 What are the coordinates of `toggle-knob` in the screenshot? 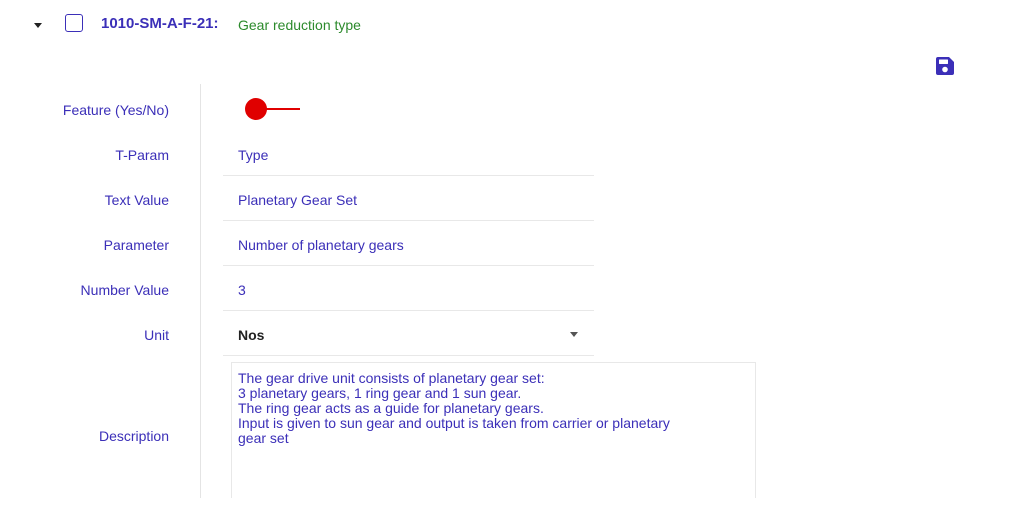 It's located at (256, 109).